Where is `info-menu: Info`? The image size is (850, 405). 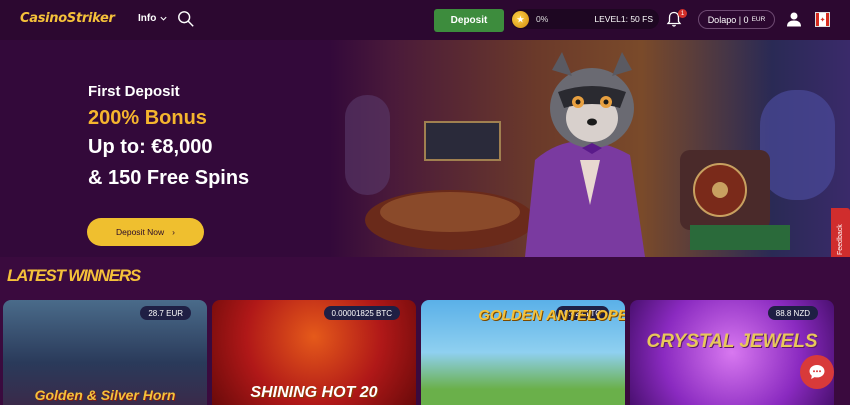
info-menu: Info is located at coordinates (153, 18).